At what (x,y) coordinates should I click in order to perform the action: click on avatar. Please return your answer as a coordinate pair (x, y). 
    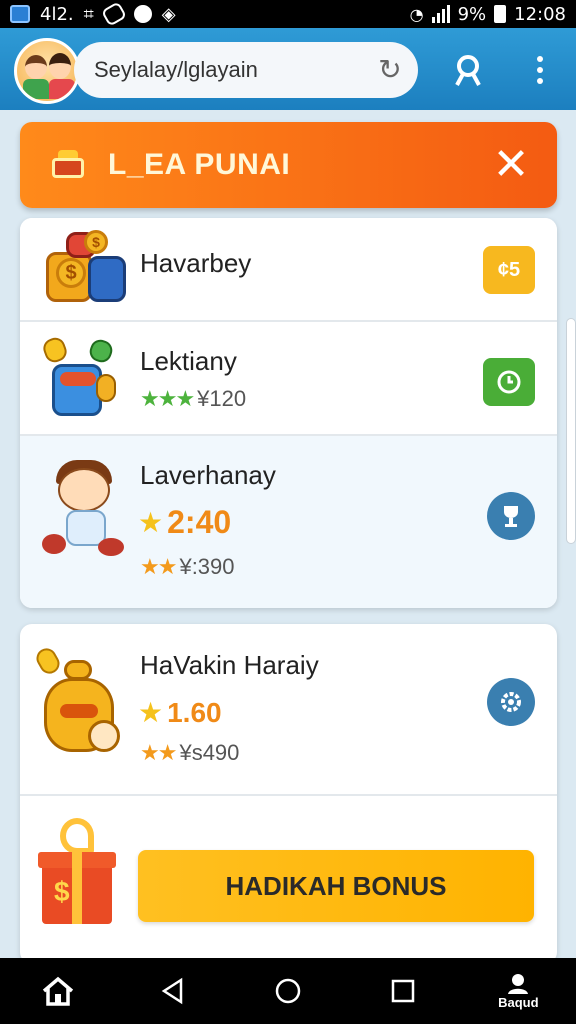
    Looking at the image, I should click on (47, 71).